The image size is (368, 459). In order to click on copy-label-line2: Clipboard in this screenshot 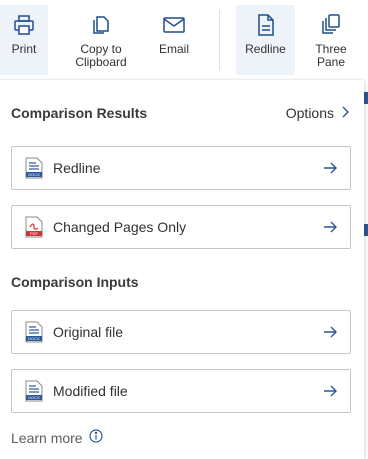, I will do `click(101, 62)`.